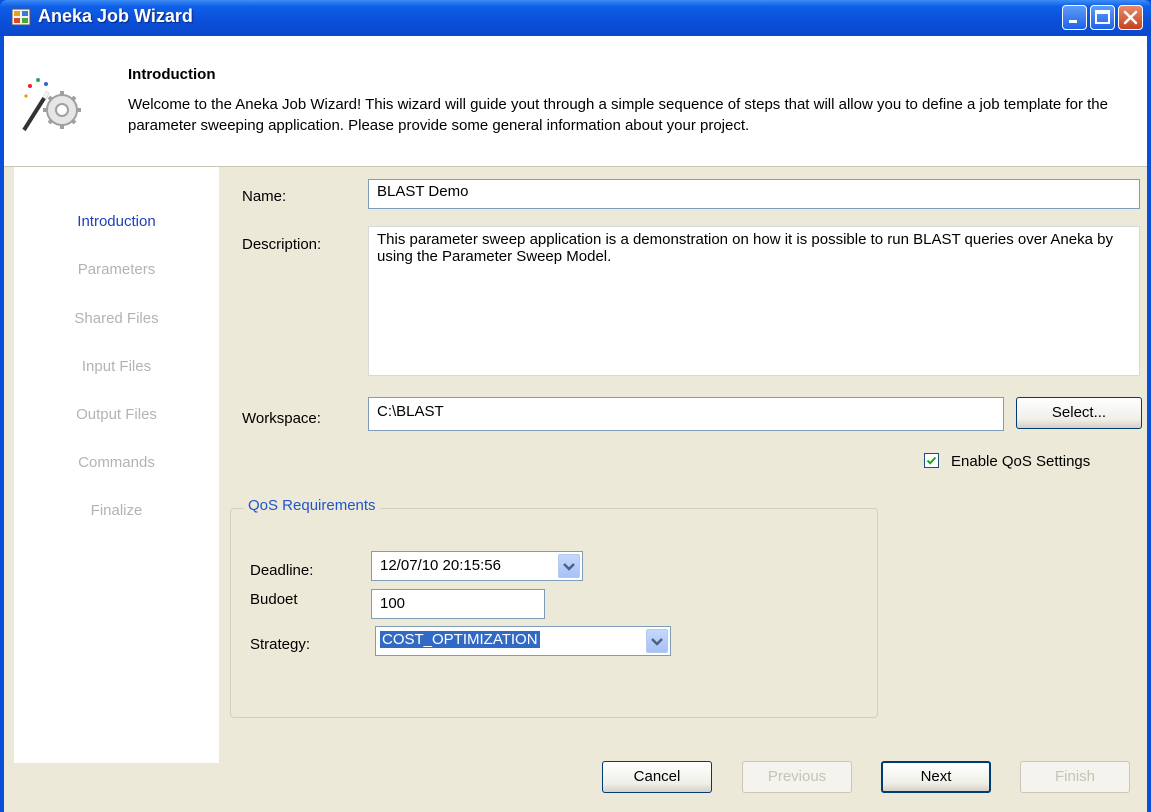  I want to click on maximize-button, so click(1102, 17).